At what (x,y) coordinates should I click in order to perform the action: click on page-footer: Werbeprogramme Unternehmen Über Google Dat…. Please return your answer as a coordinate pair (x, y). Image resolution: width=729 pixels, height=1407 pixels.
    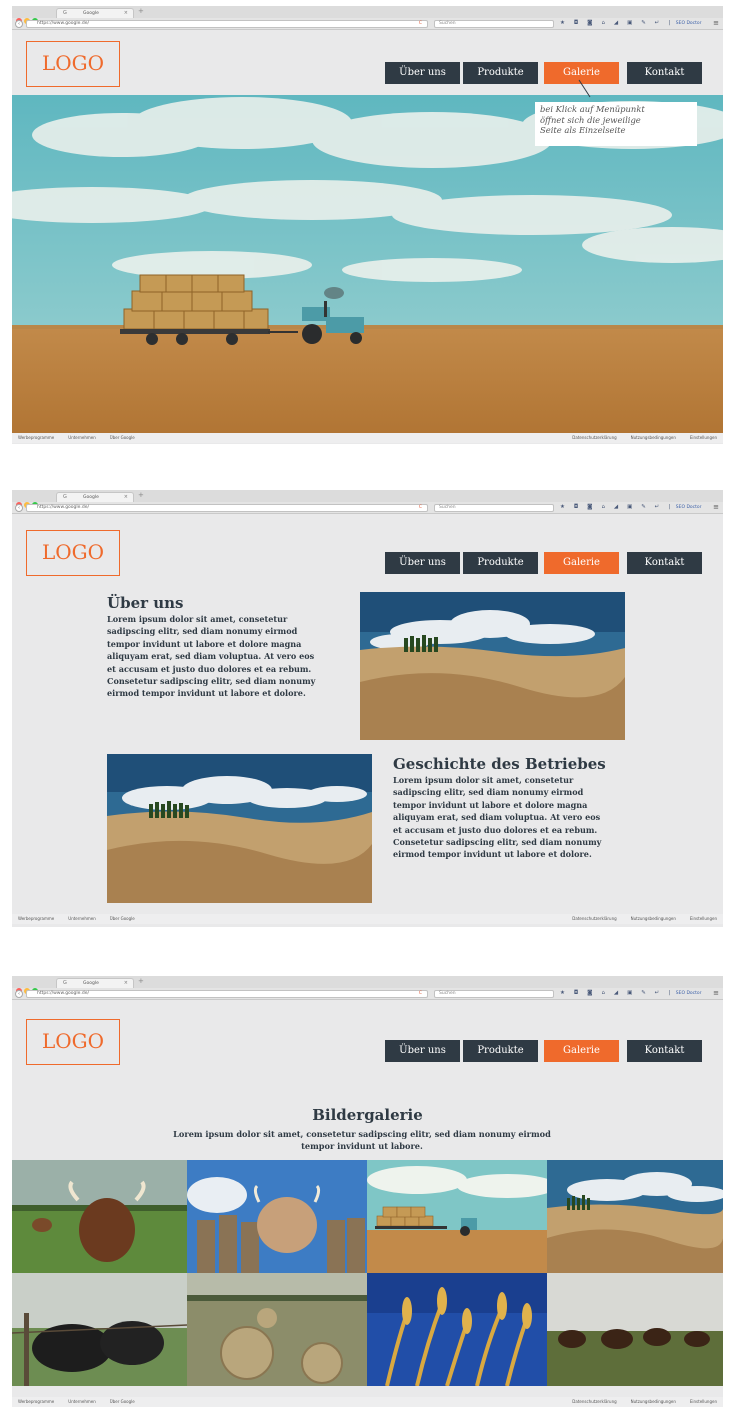
    Looking at the image, I should click on (367, 919).